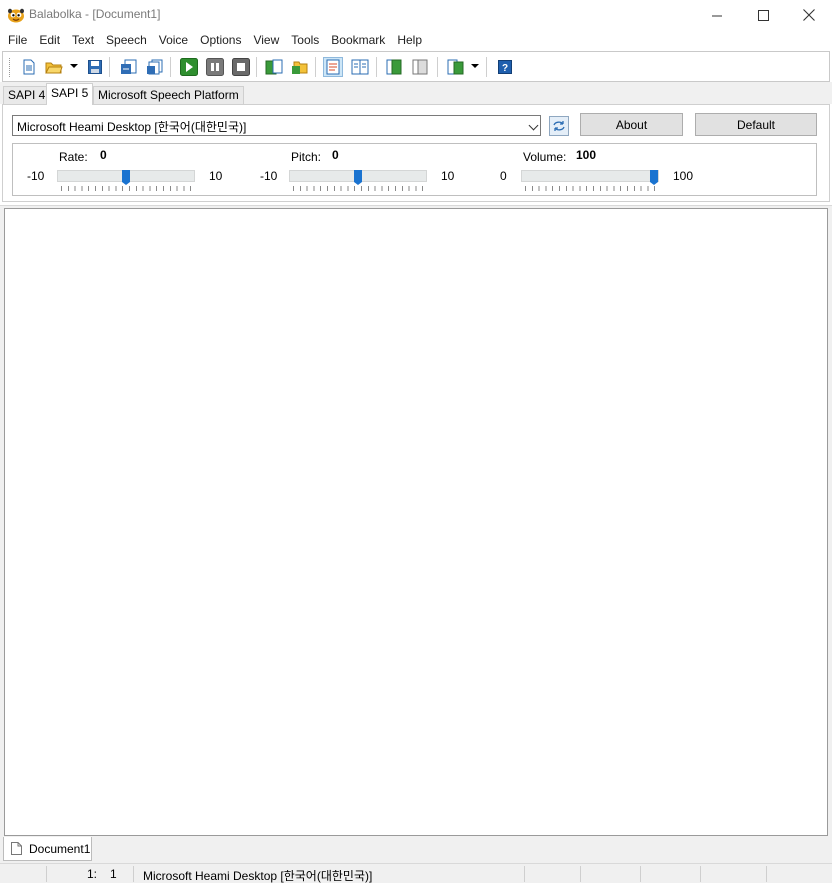 This screenshot has width=832, height=884. I want to click on help-button: ?, so click(505, 67).